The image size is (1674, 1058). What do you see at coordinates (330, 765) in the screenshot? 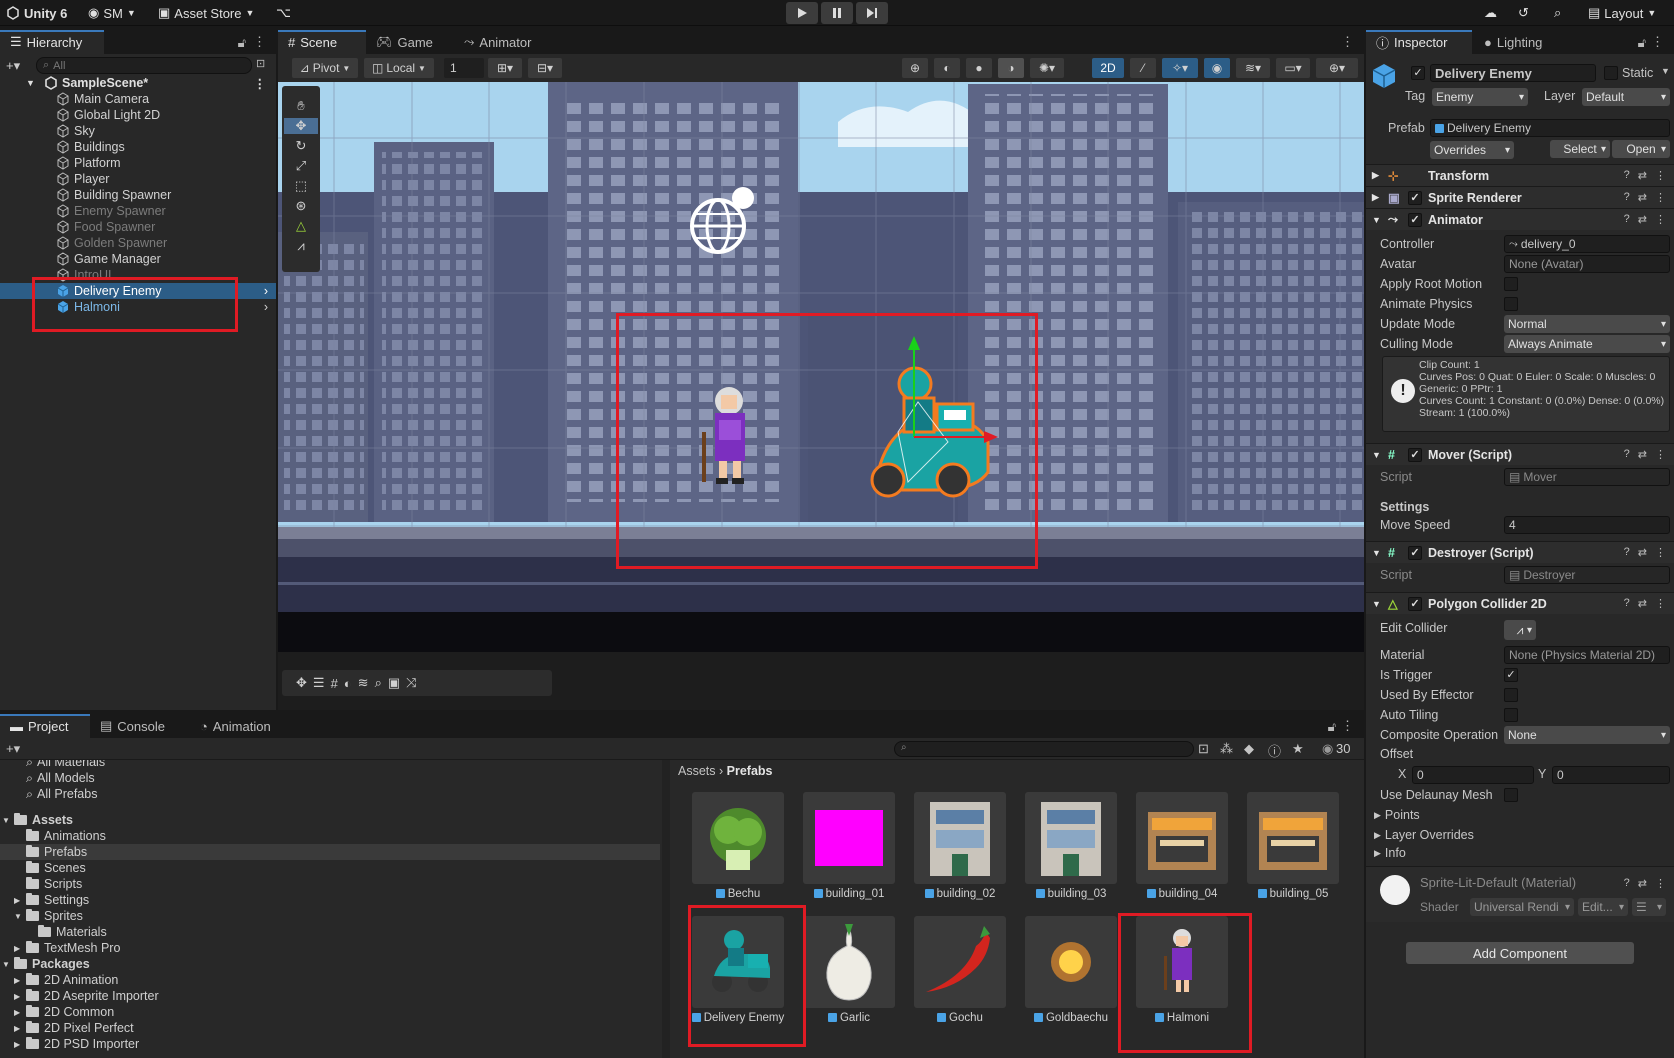
I see `favorite-item: ⌕ All Materials` at bounding box center [330, 765].